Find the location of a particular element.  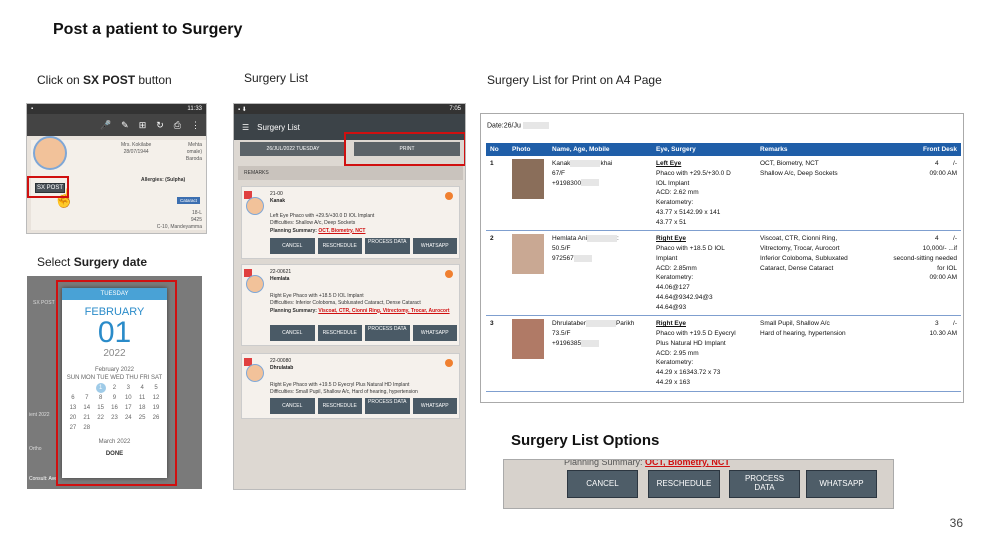

column-header: No is located at coordinates (497, 149).